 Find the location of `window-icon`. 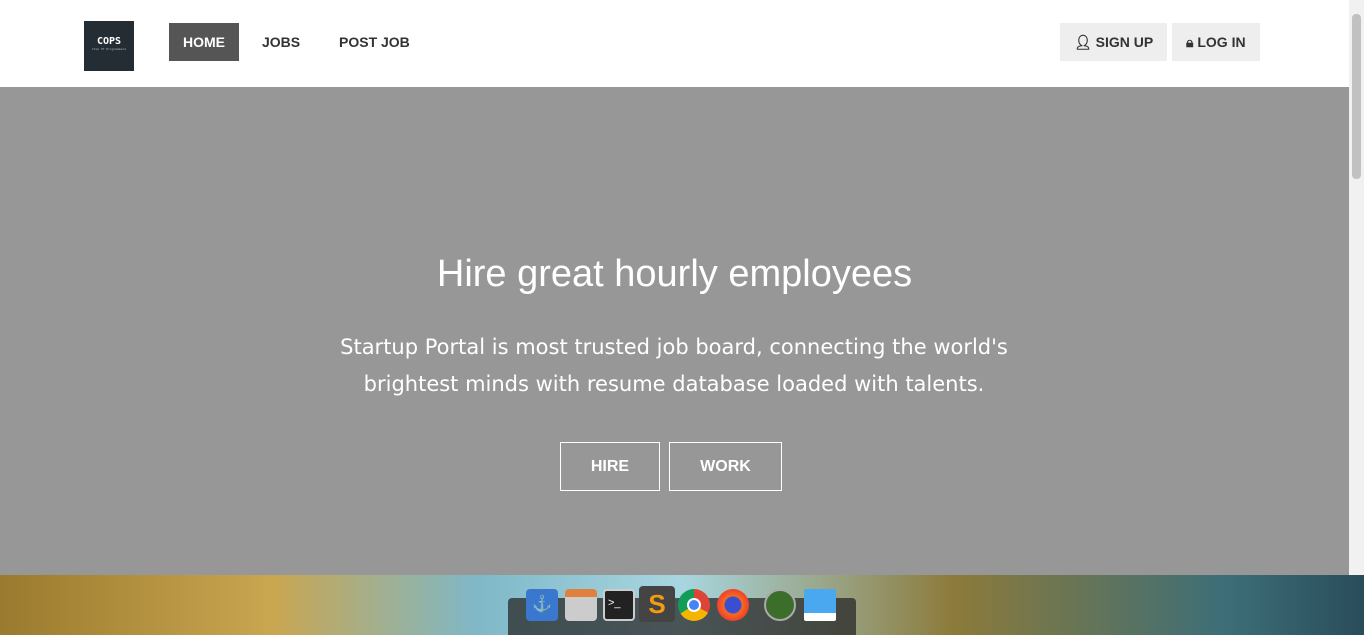

window-icon is located at coordinates (820, 605).